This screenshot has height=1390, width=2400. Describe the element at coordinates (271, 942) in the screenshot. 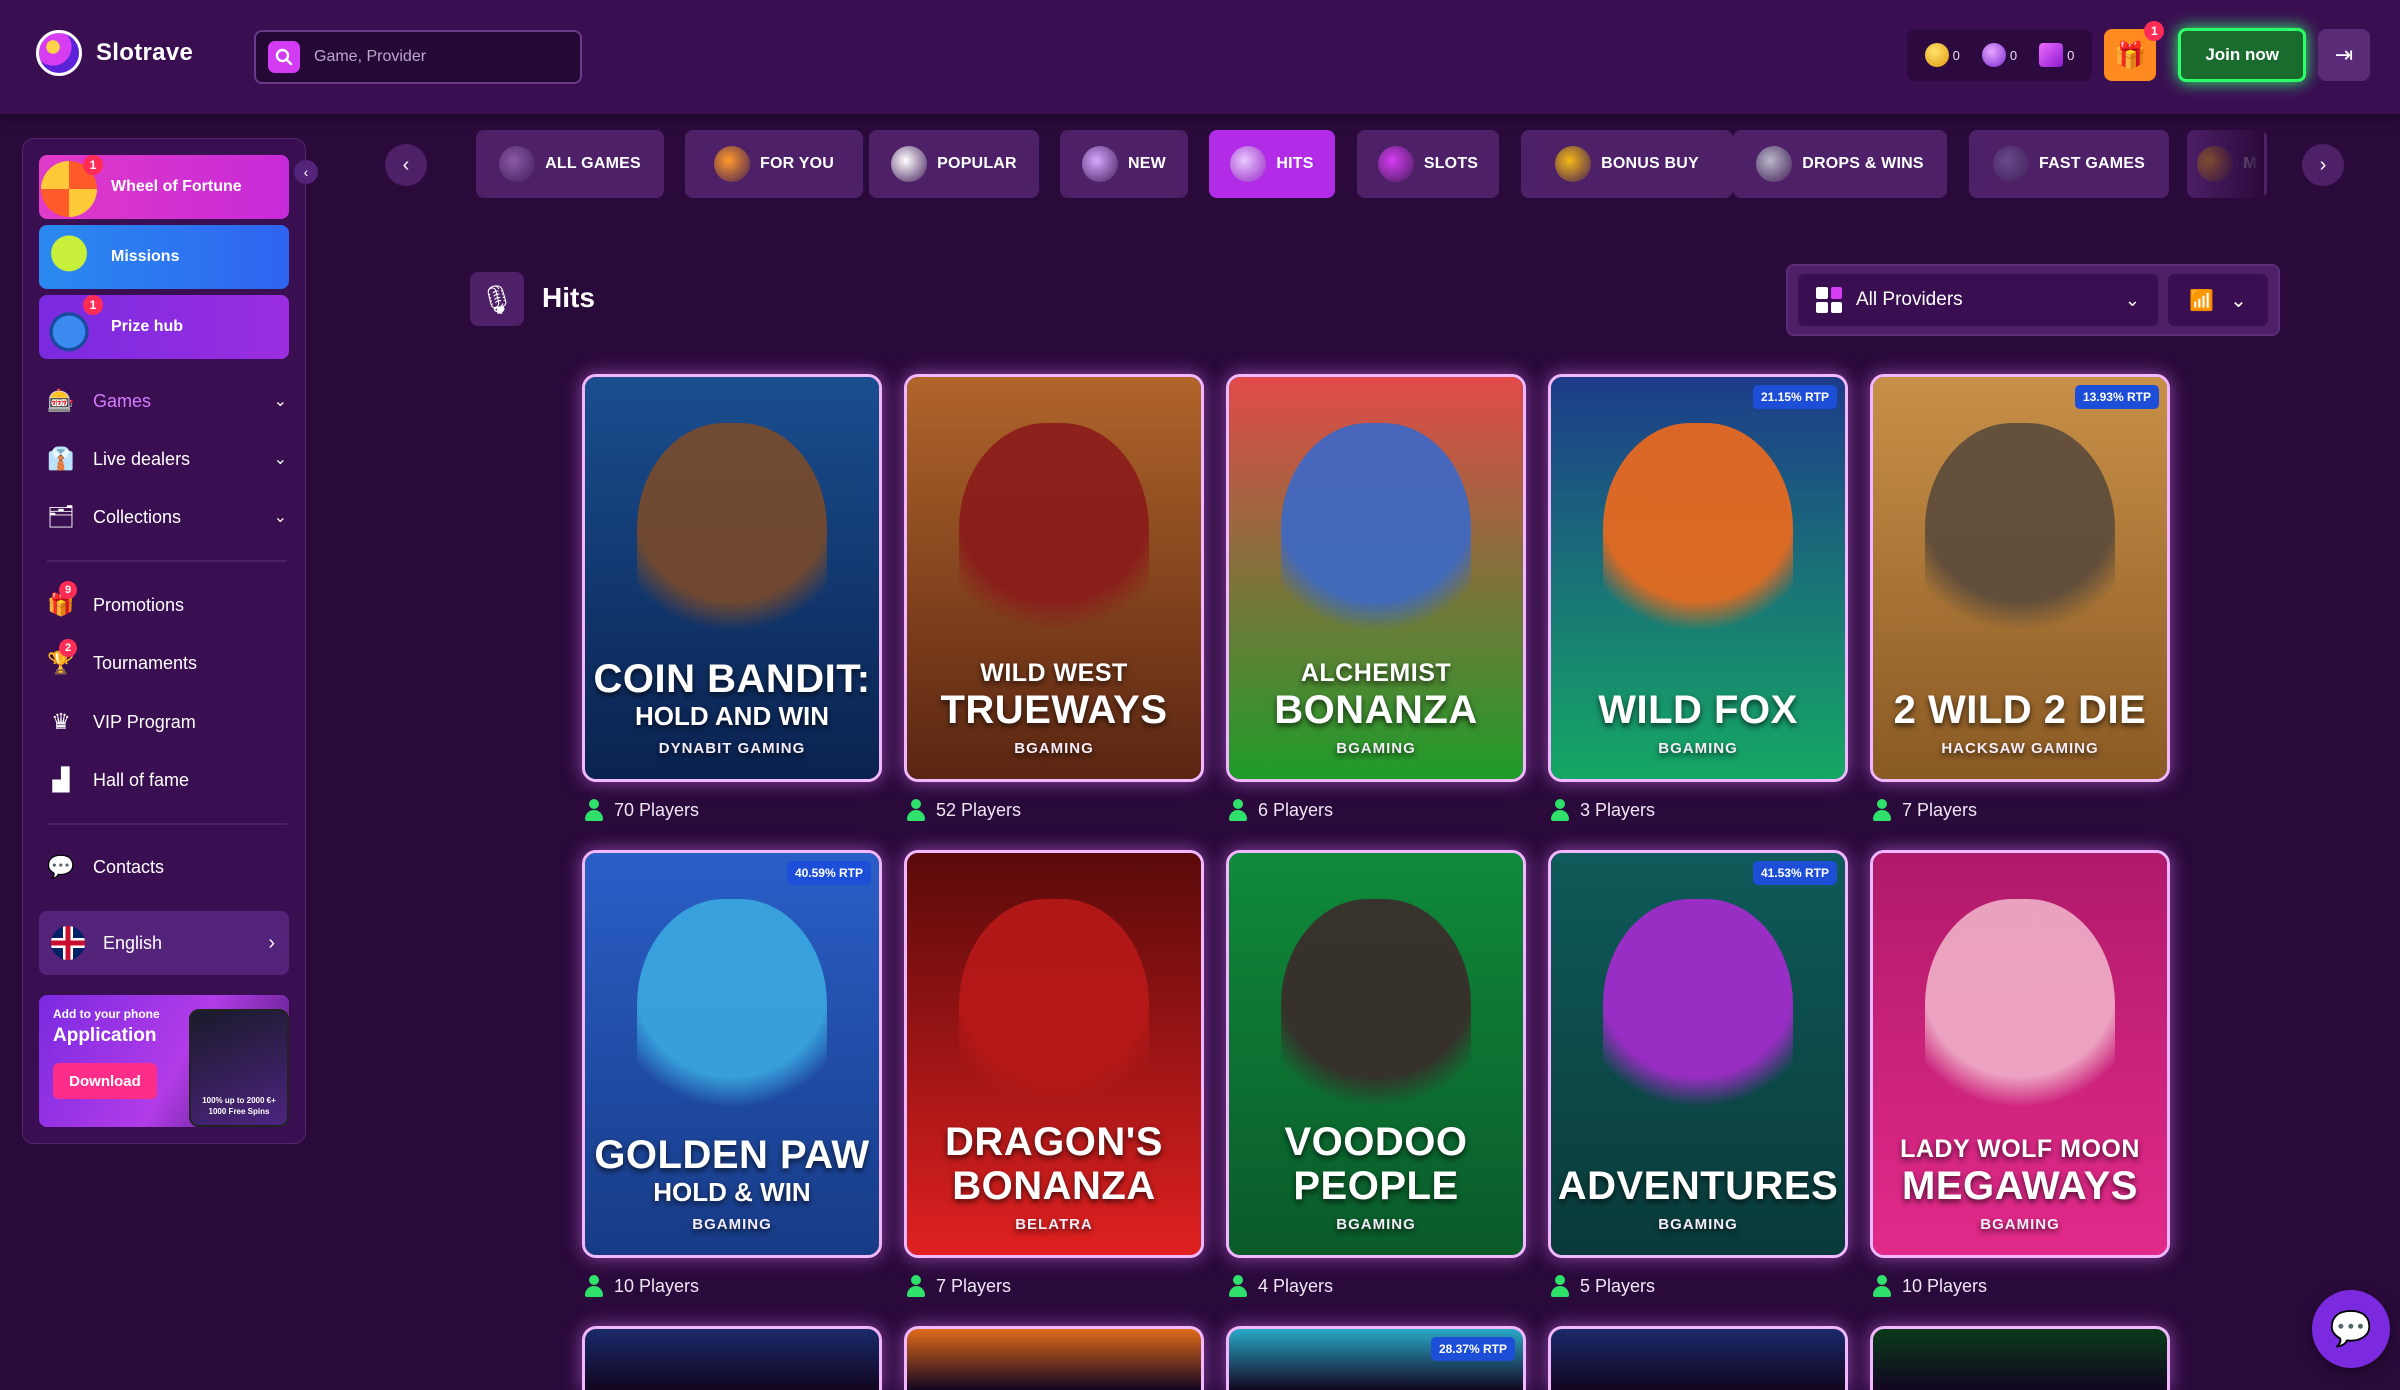

I see `chevron-right-icon: ›` at that location.